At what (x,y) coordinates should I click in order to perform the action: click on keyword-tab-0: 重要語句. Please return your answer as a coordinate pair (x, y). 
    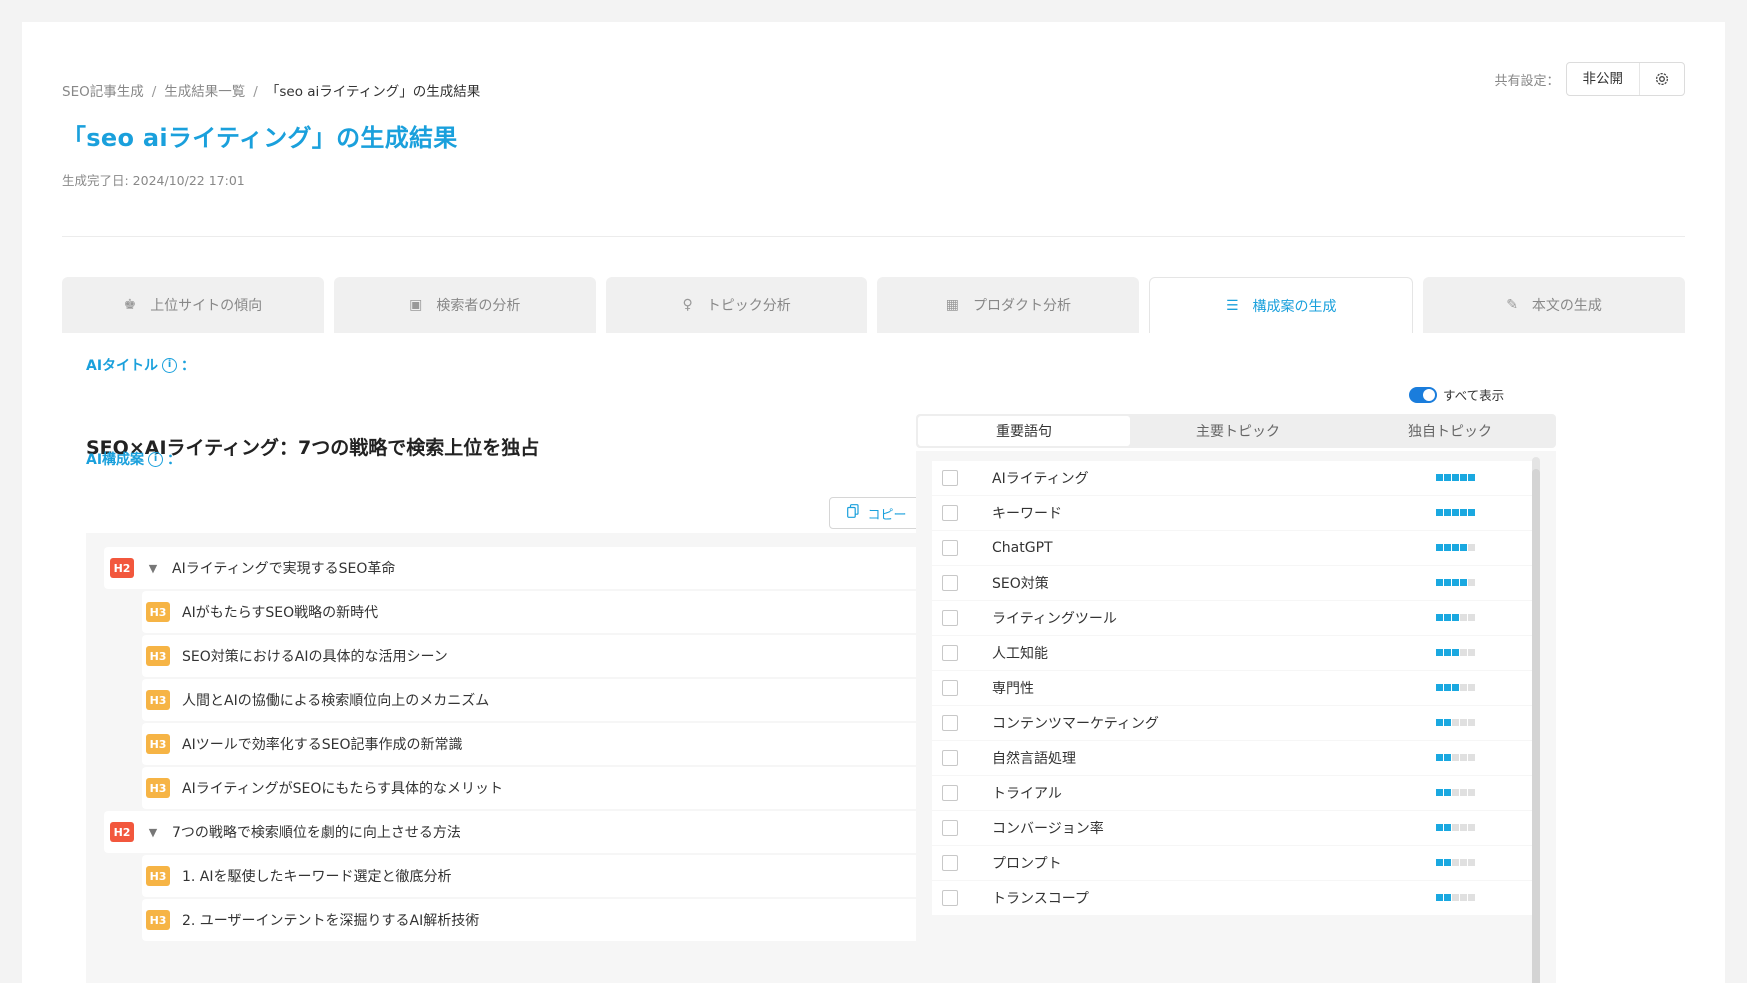
    Looking at the image, I should click on (1024, 431).